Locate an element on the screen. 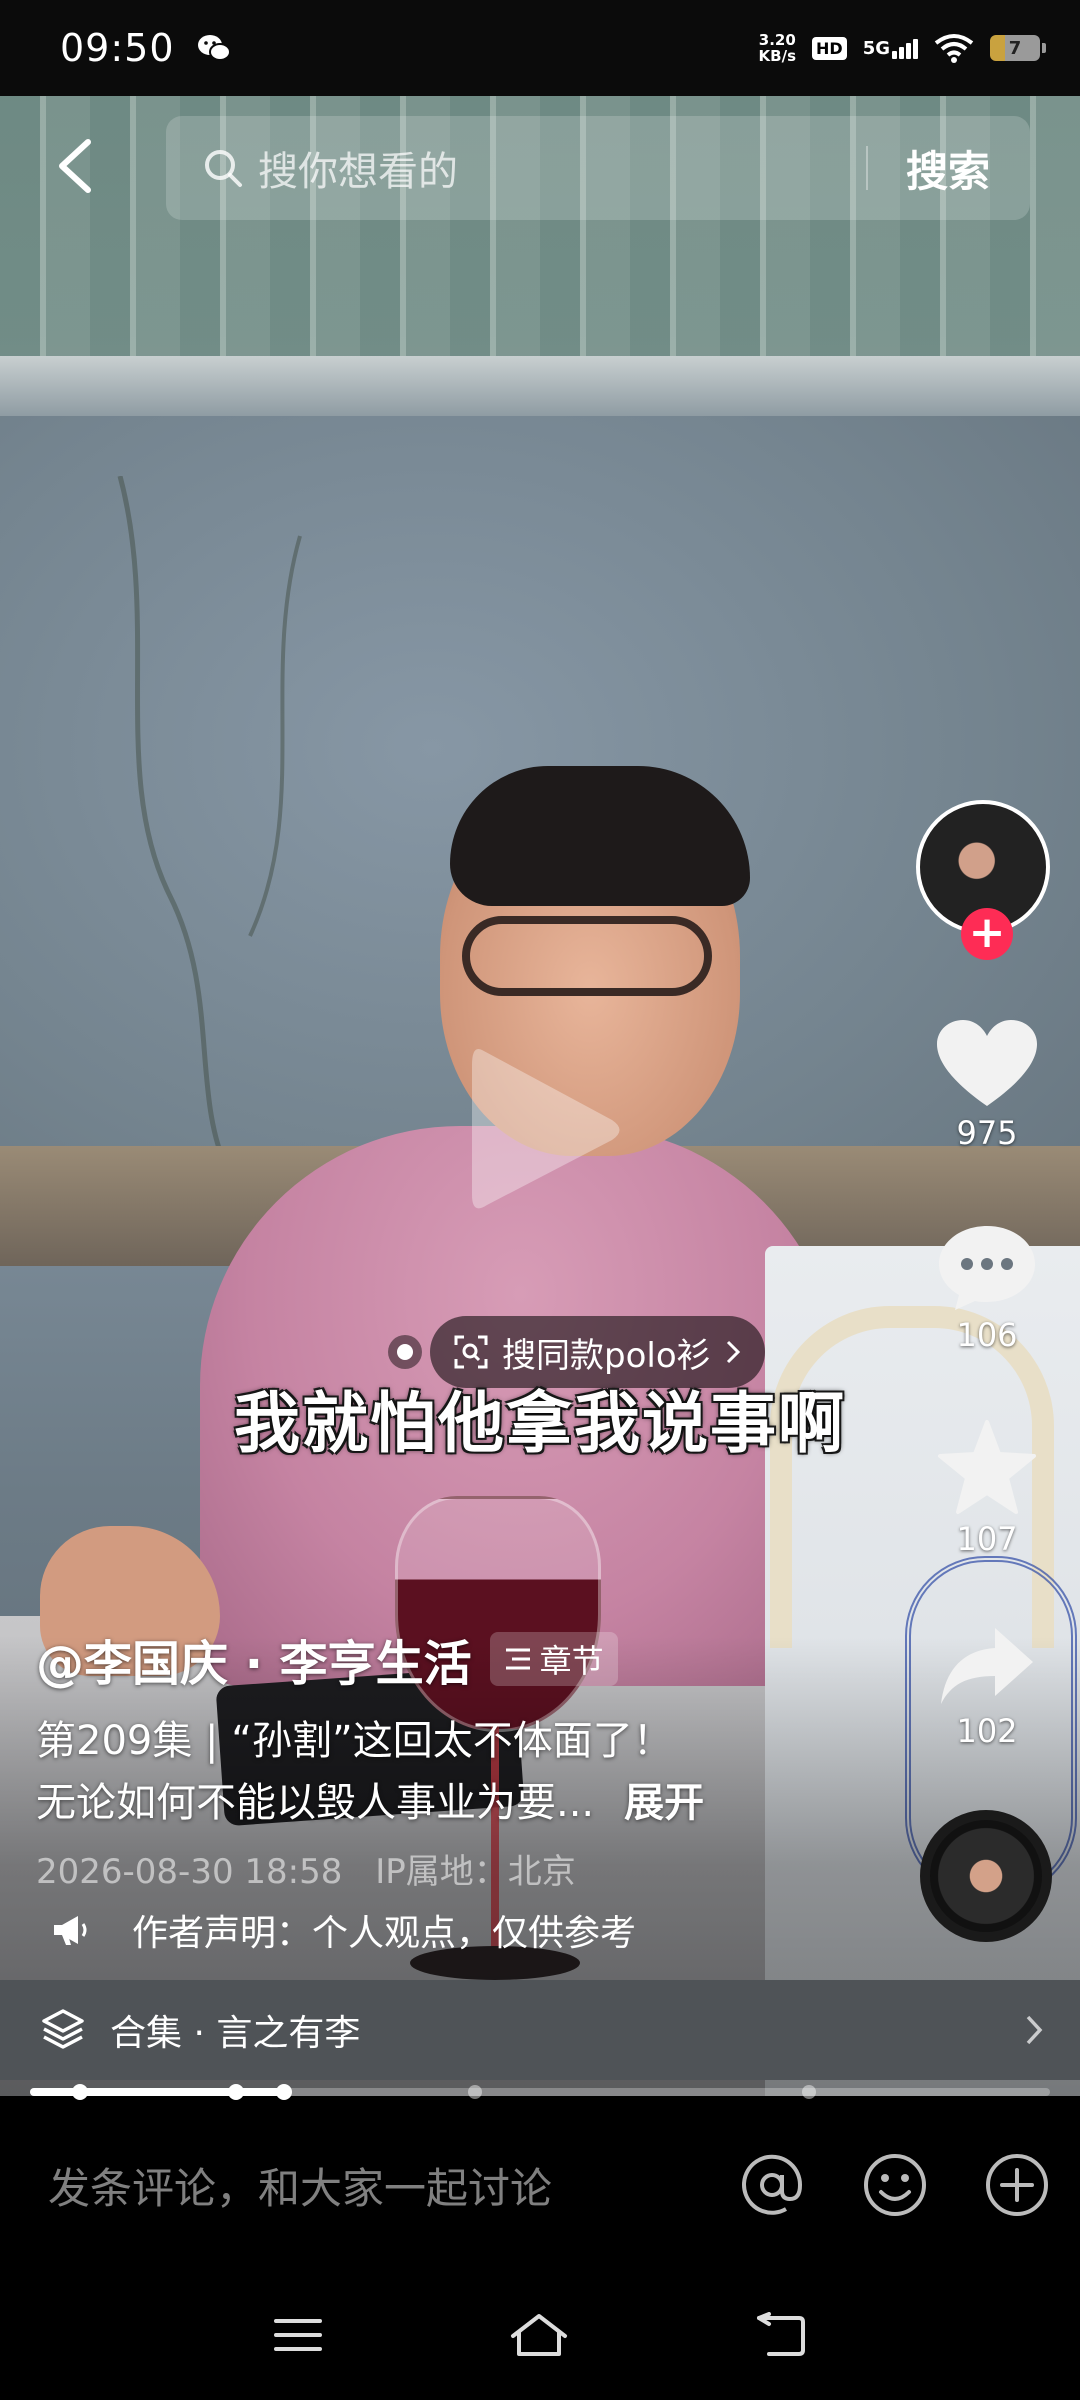 This screenshot has width=1080, height=2400. video-description: 第209集 | “孙割”这回太不体面了！ 无论如何不能以毁人事业为要... 展开 is located at coordinates (466, 1772).